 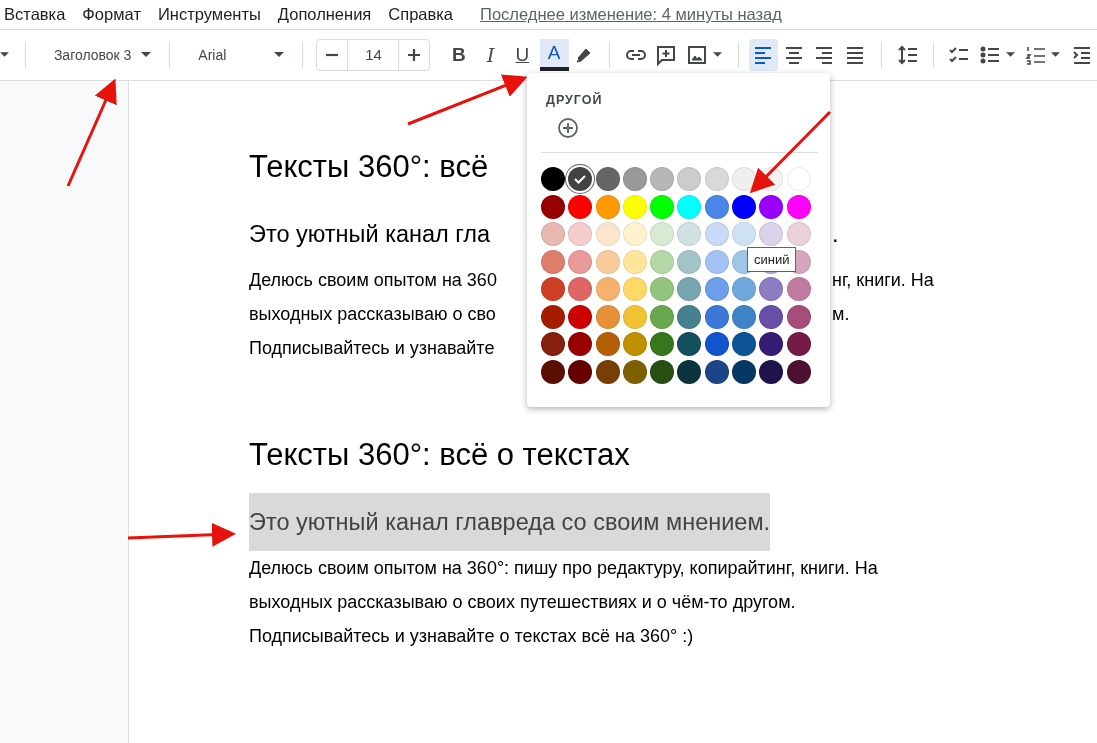 What do you see at coordinates (568, 128) in the screenshot?
I see `add-custom-color-icon` at bounding box center [568, 128].